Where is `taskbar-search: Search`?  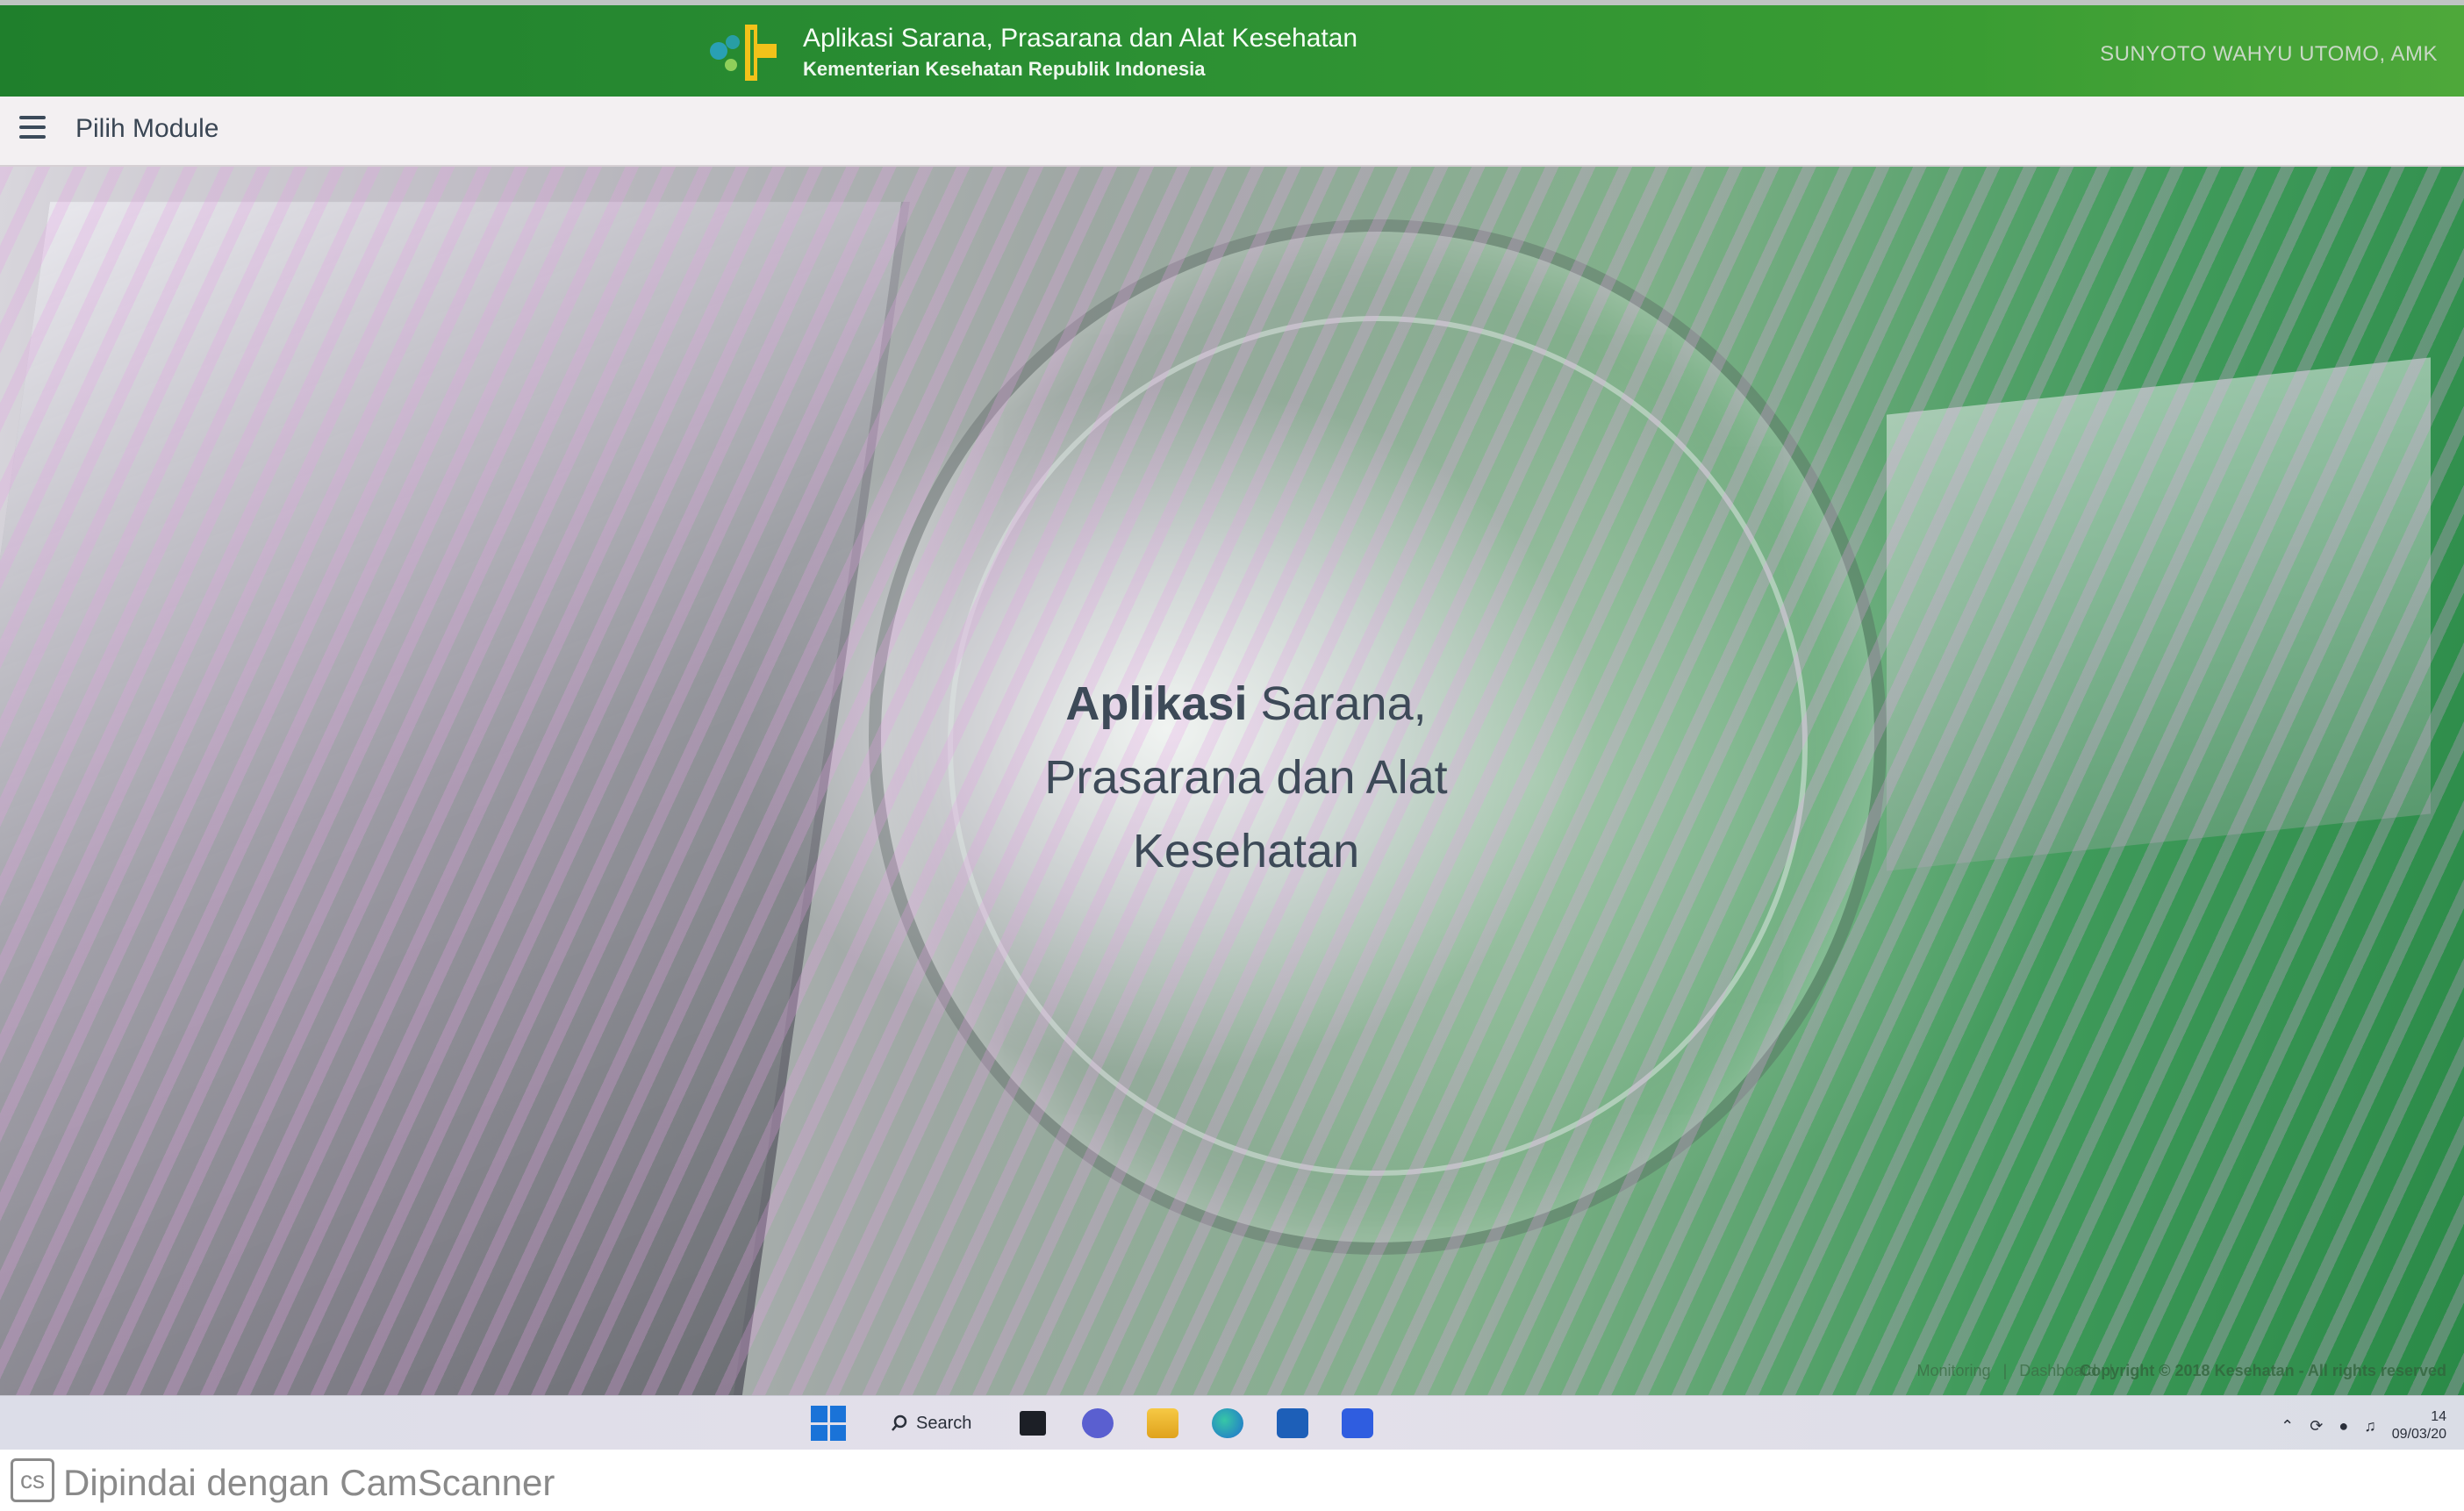 taskbar-search: Search is located at coordinates (930, 1423).